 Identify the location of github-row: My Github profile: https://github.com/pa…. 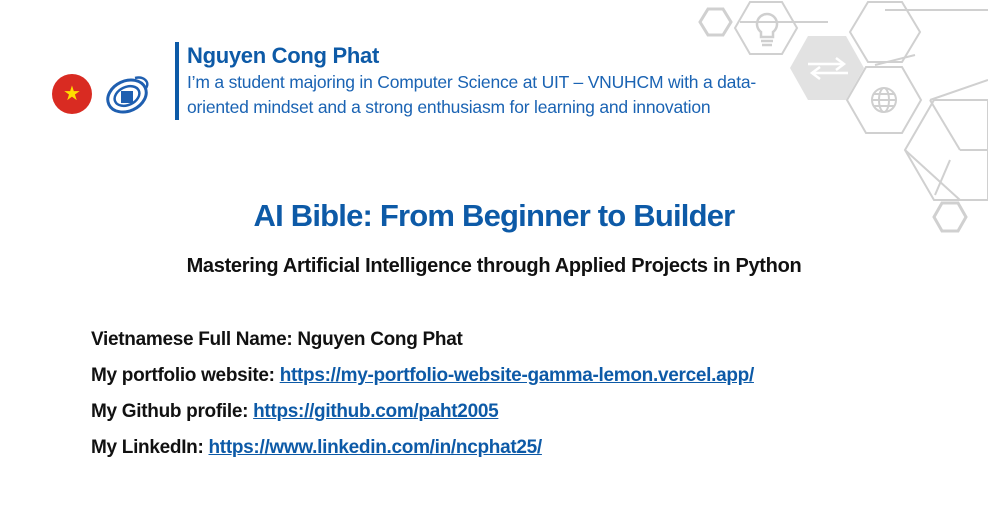
(422, 416).